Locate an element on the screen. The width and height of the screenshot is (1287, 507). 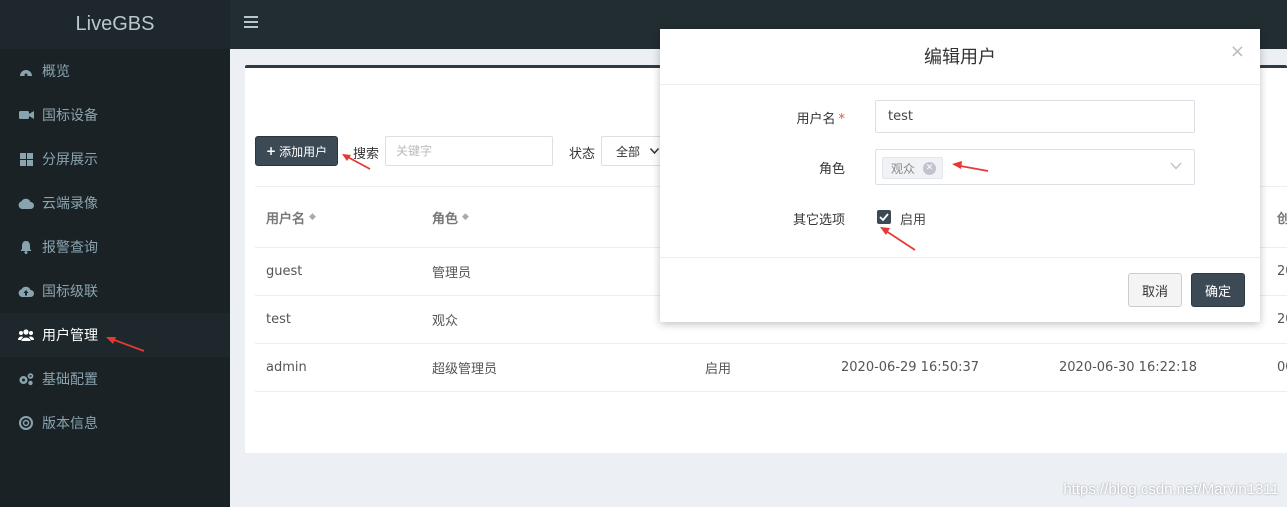
sidebar-item-label: 用户管理 is located at coordinates (70, 336).